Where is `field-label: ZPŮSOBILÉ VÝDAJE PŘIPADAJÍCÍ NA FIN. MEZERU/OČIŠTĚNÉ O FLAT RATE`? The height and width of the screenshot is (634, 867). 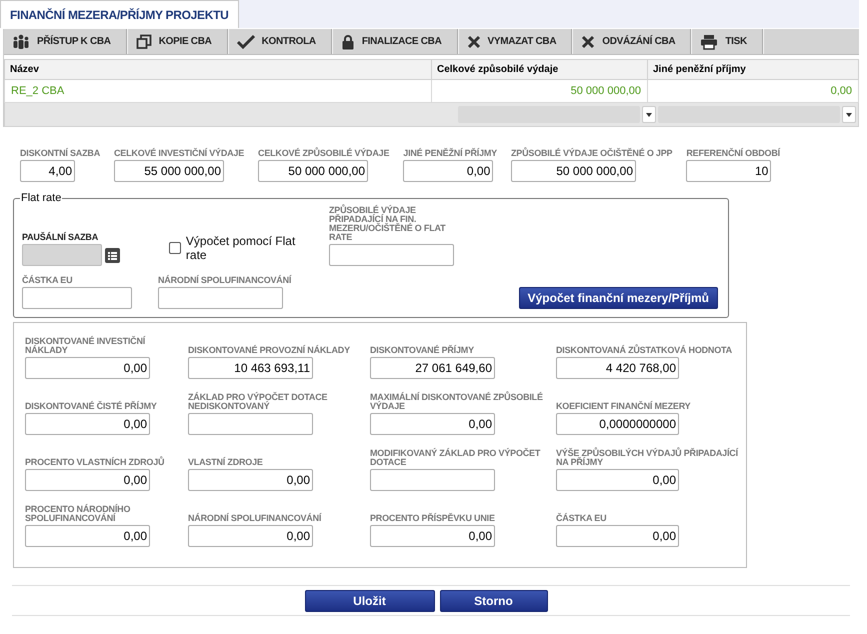
field-label: ZPŮSOBILÉ VÝDAJE PŘIPADAJÍCÍ NA FIN. MEZERU/OČIŠTĚNÉ O FLAT RATE is located at coordinates (387, 224).